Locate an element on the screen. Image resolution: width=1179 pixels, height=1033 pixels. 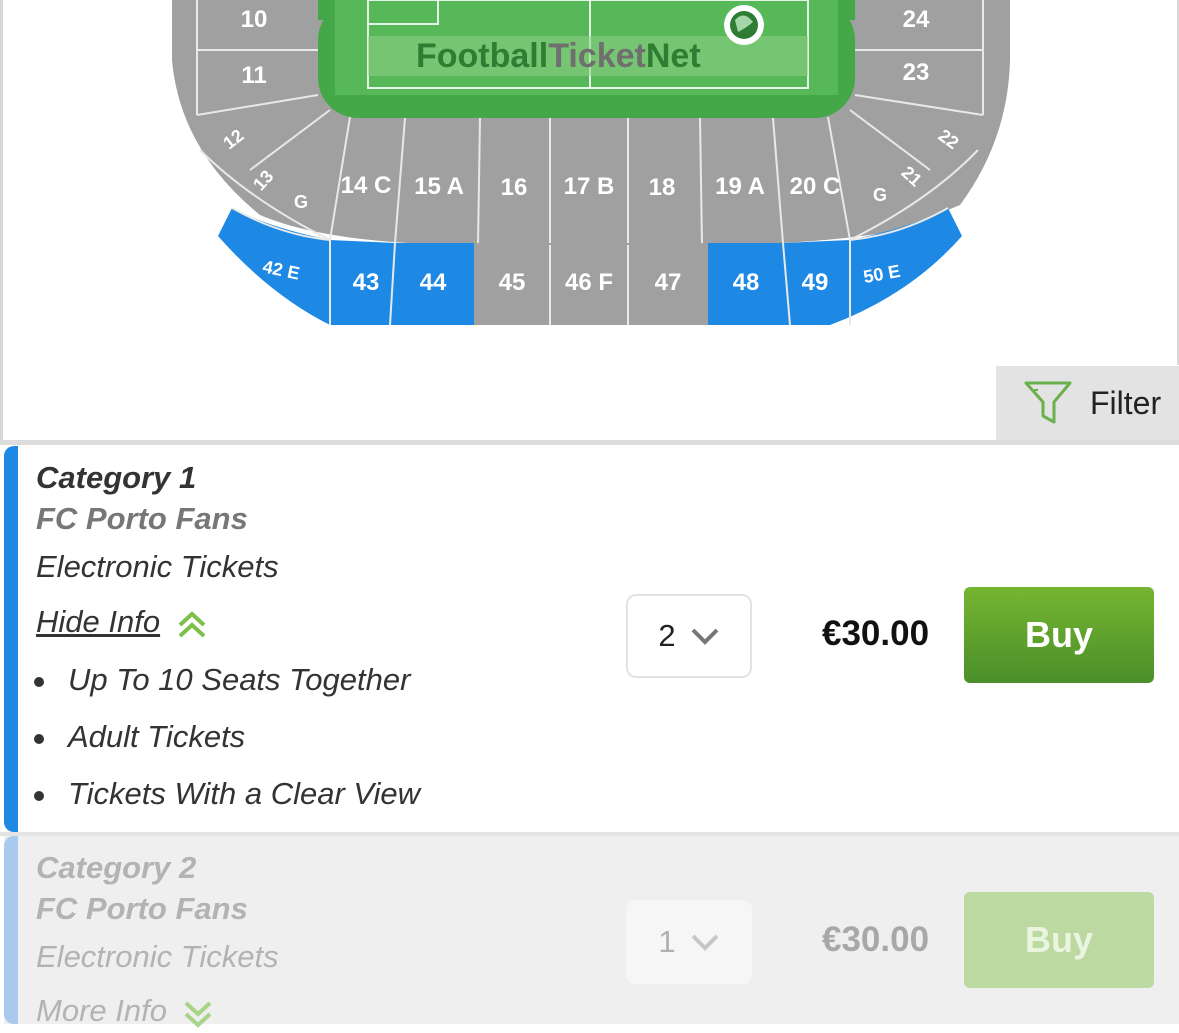
brand-logo-text: FootballTicketNet is located at coordinates (558, 56).